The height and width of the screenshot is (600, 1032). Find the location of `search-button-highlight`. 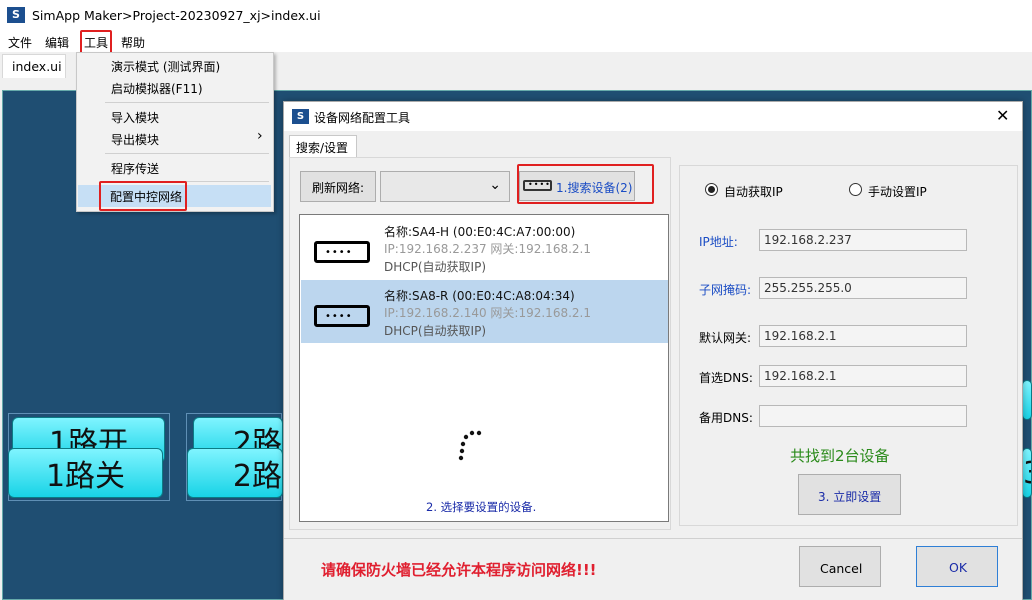

search-button-highlight is located at coordinates (585, 184).